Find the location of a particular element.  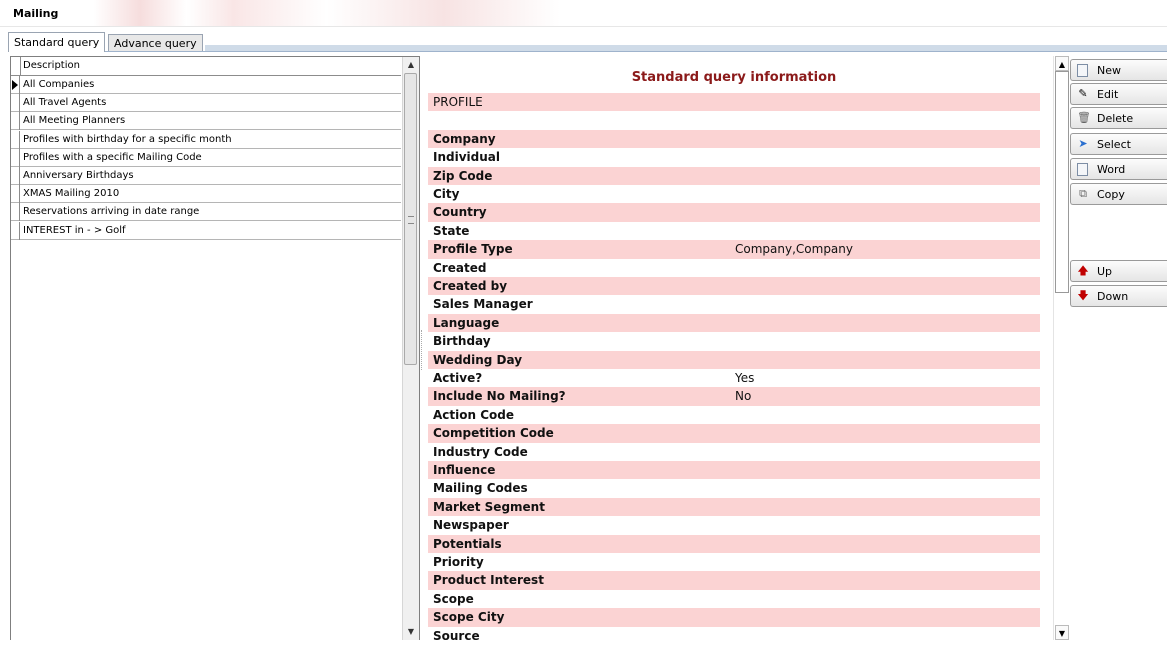

down-button: 🡇 Down is located at coordinates (1118, 296).